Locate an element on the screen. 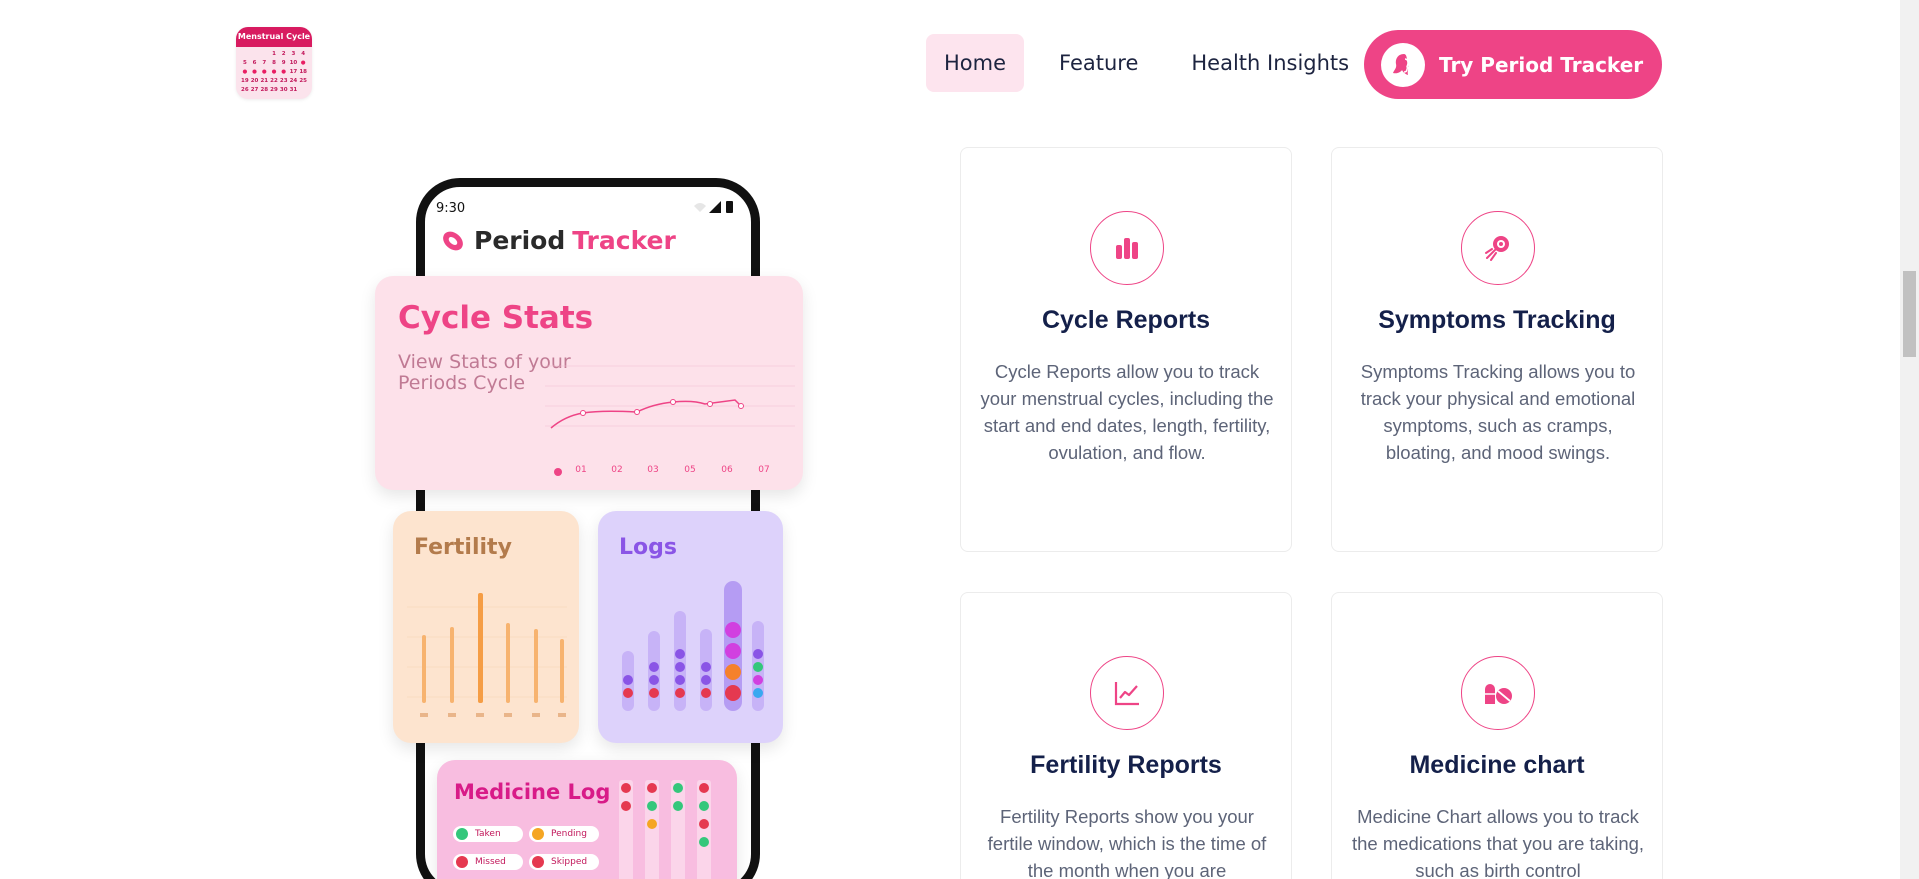  phone-status-time: 9:30 is located at coordinates (451, 208).